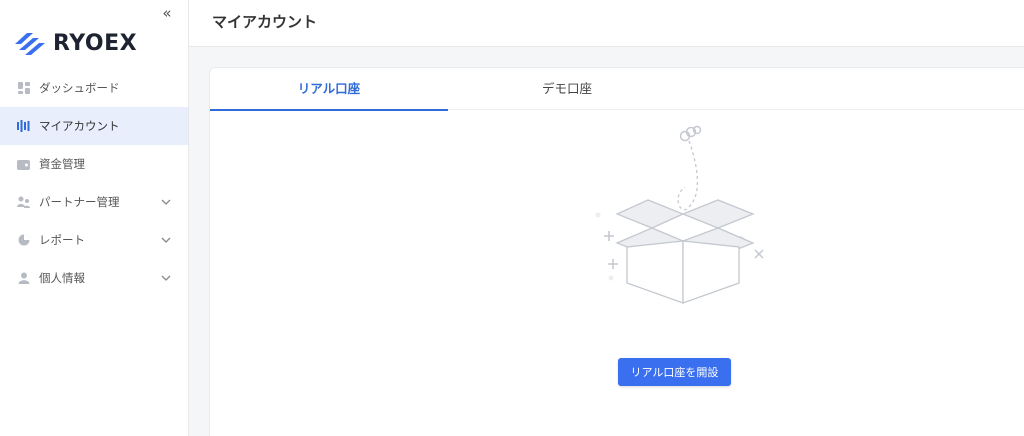  Describe the element at coordinates (23, 278) in the screenshot. I see `user-icon` at that location.